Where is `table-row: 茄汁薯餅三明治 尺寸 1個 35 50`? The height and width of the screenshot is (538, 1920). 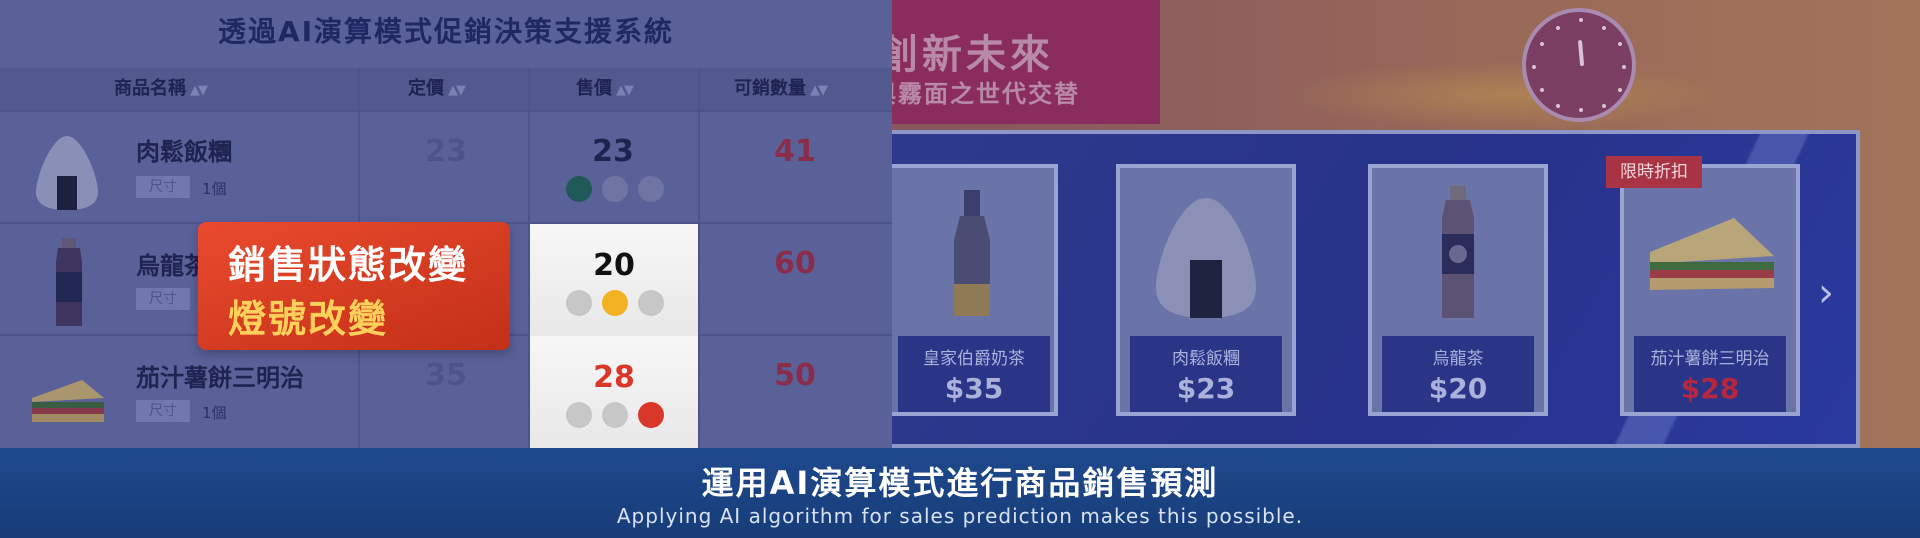
table-row: 茄汁薯餅三明治 尺寸 1個 35 50 is located at coordinates (446, 390).